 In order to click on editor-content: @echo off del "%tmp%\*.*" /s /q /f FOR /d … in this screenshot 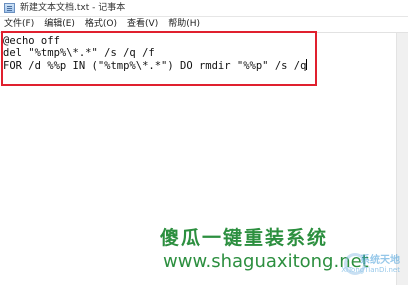, I will do `click(155, 53)`.